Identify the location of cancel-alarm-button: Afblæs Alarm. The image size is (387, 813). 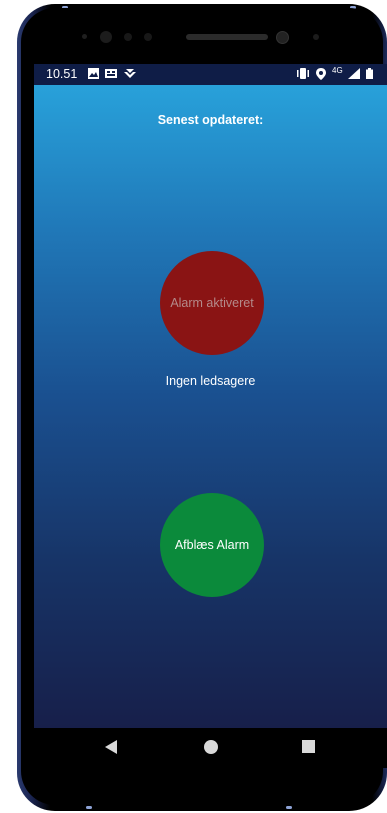
(212, 545).